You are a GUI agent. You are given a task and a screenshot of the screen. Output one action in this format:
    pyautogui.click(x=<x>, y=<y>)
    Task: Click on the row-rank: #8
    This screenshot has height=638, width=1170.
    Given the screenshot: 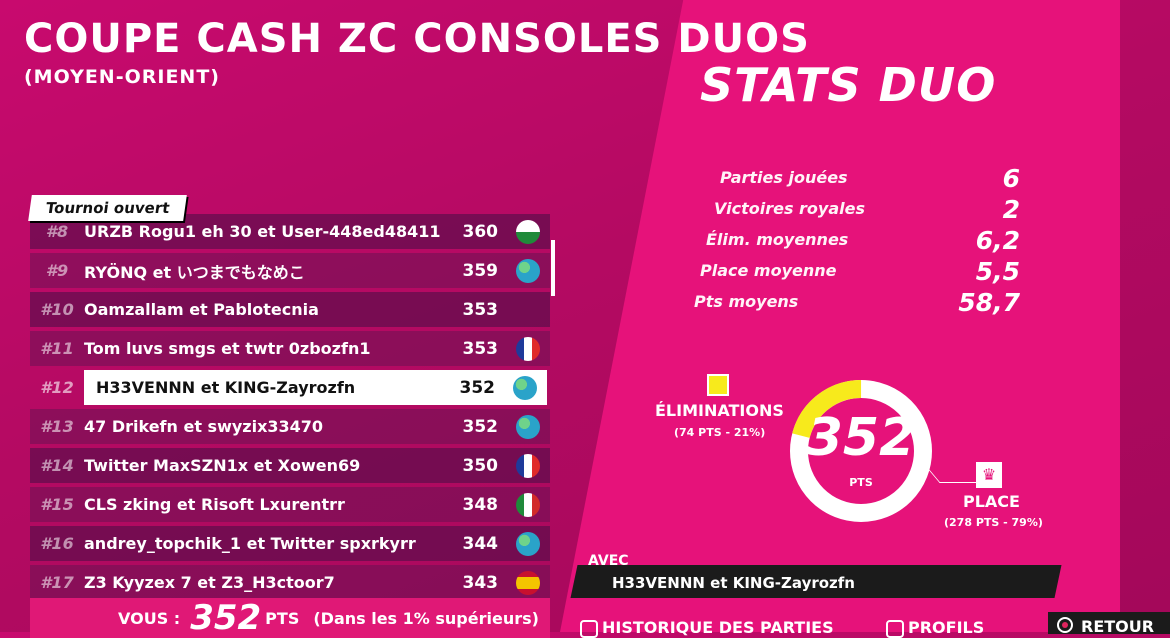 What is the action you would take?
    pyautogui.click(x=57, y=231)
    